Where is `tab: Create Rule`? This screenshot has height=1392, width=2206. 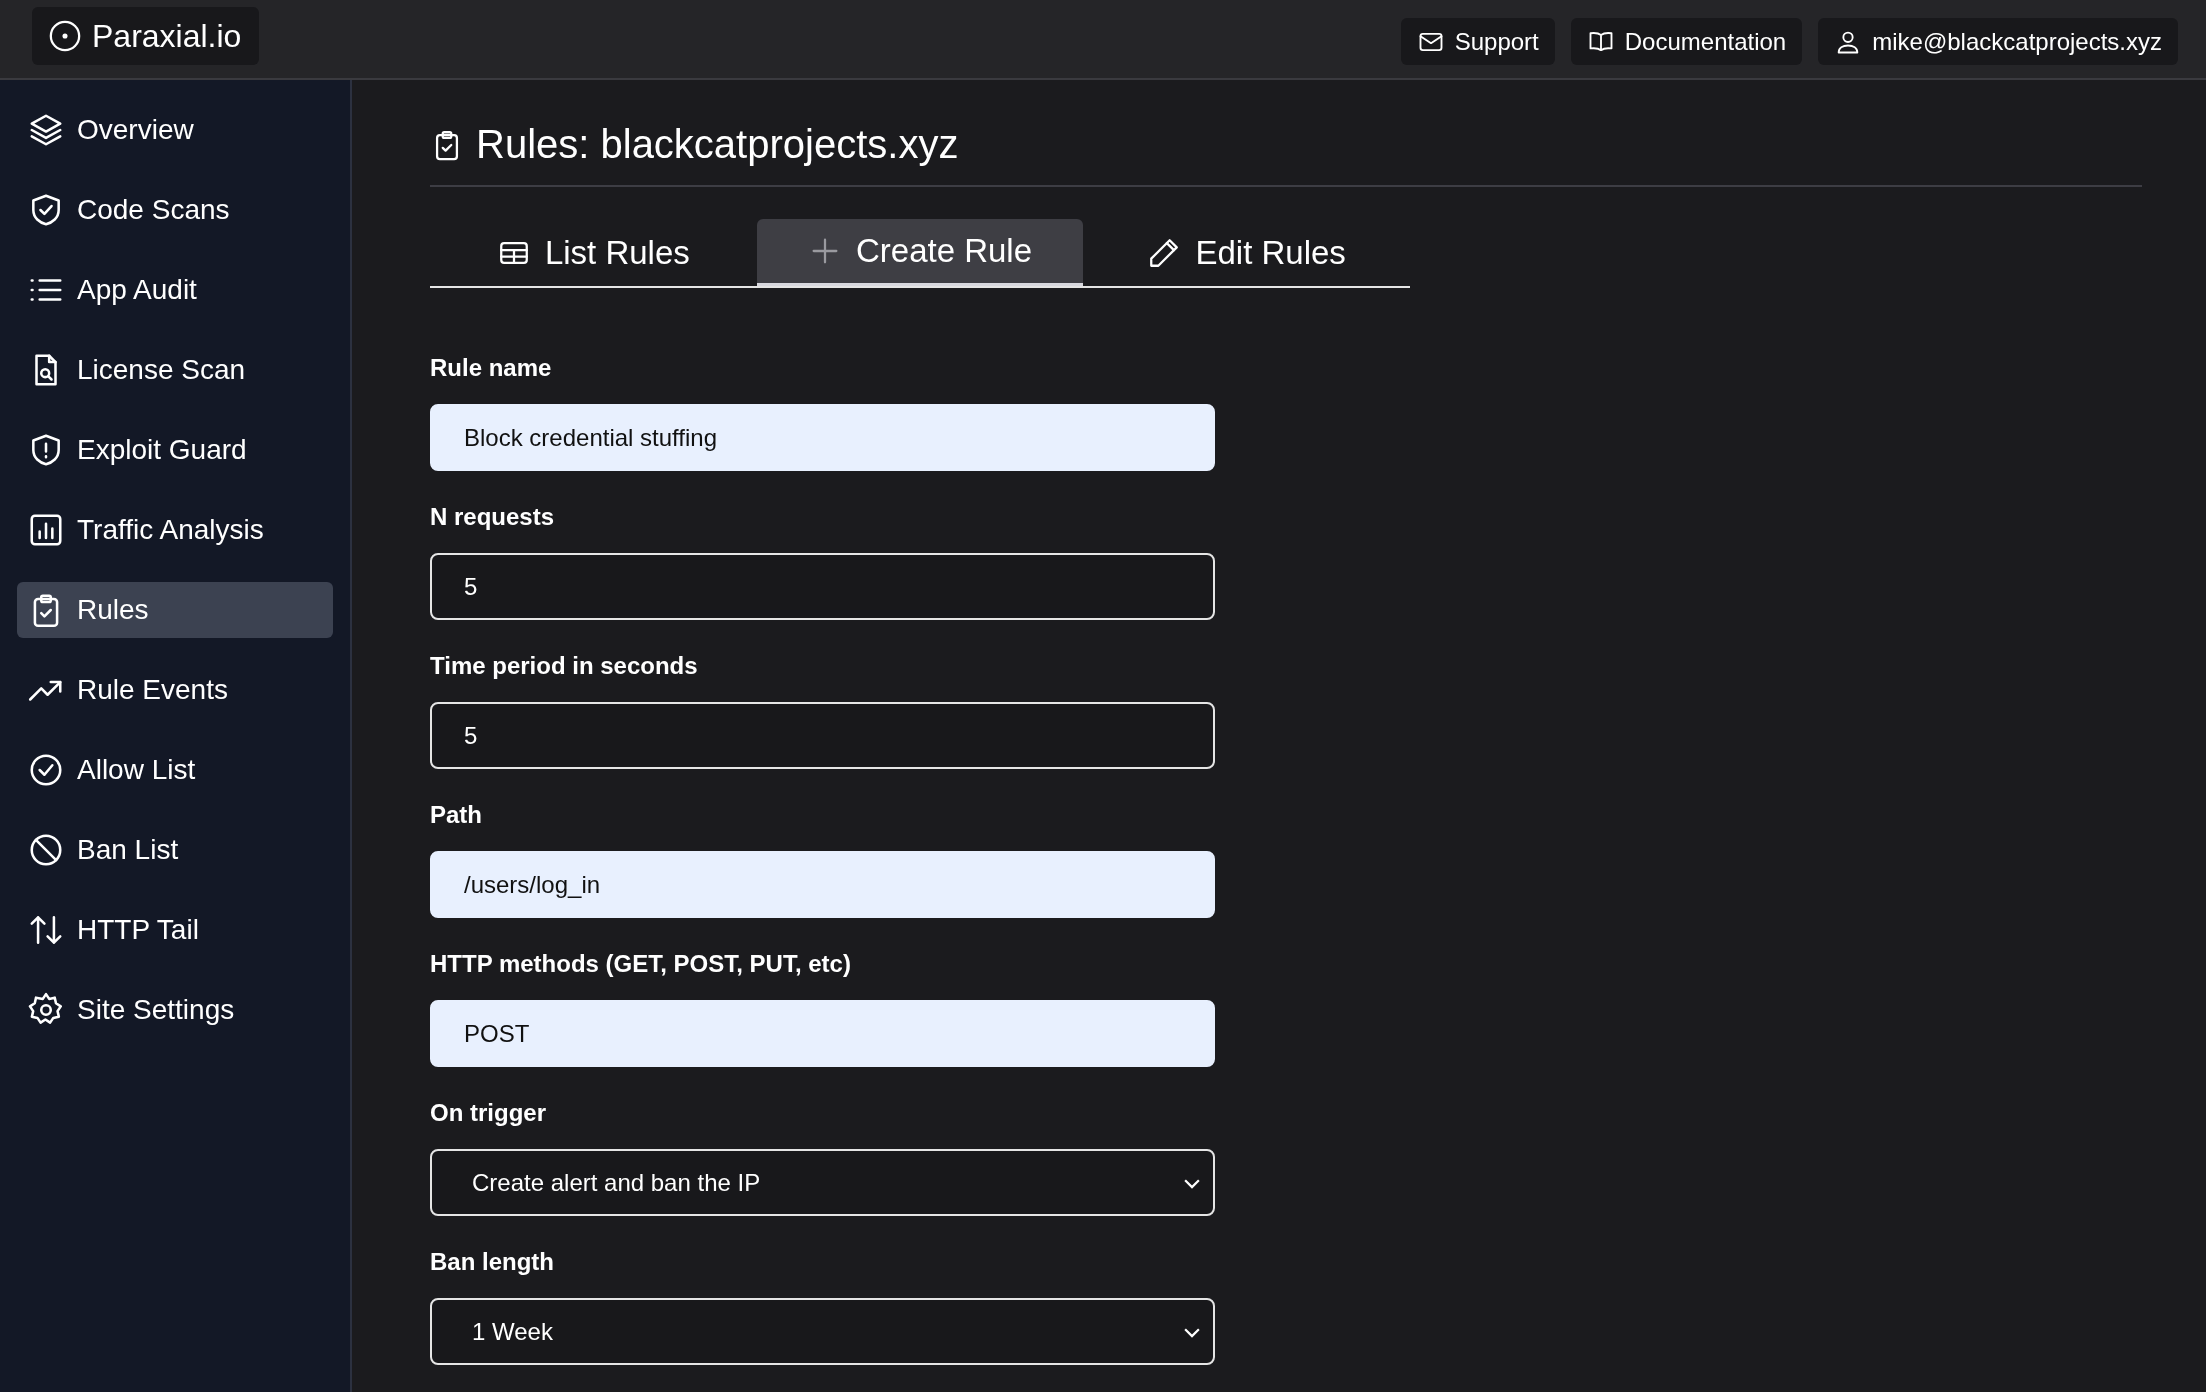 tab: Create Rule is located at coordinates (920, 252).